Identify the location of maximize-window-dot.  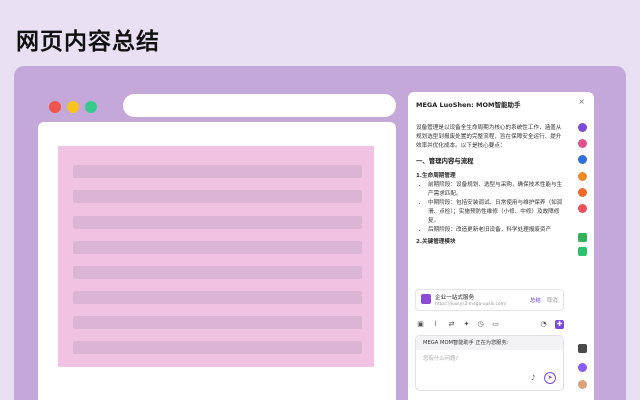
(91, 107).